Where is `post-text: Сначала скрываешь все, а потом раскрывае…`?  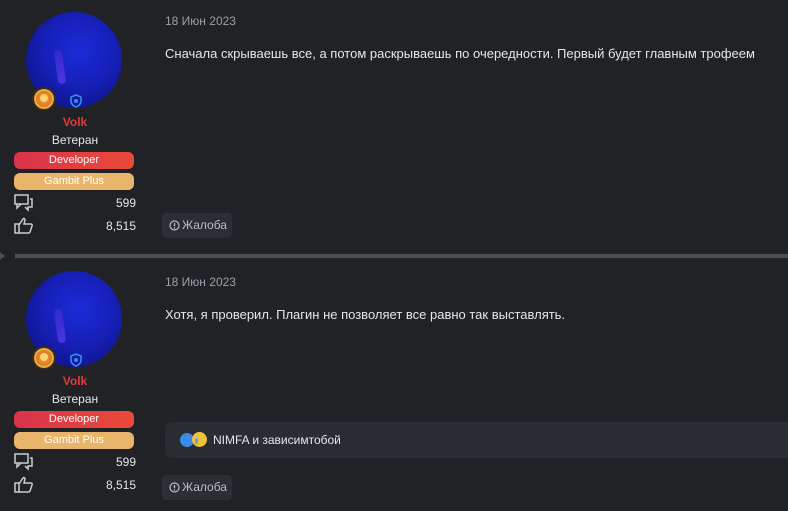 post-text: Сначала скрываешь все, а потом раскрывае… is located at coordinates (460, 53).